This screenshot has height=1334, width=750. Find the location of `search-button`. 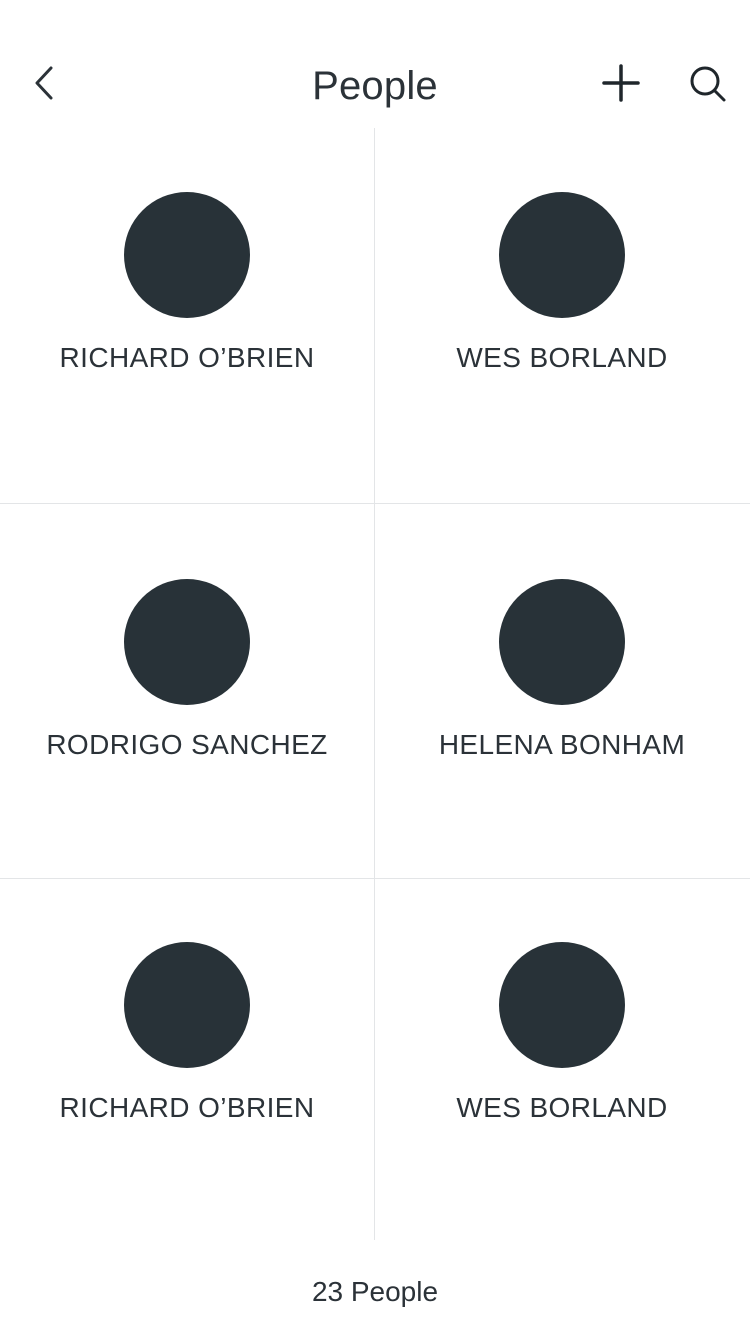

search-button is located at coordinates (708, 84).